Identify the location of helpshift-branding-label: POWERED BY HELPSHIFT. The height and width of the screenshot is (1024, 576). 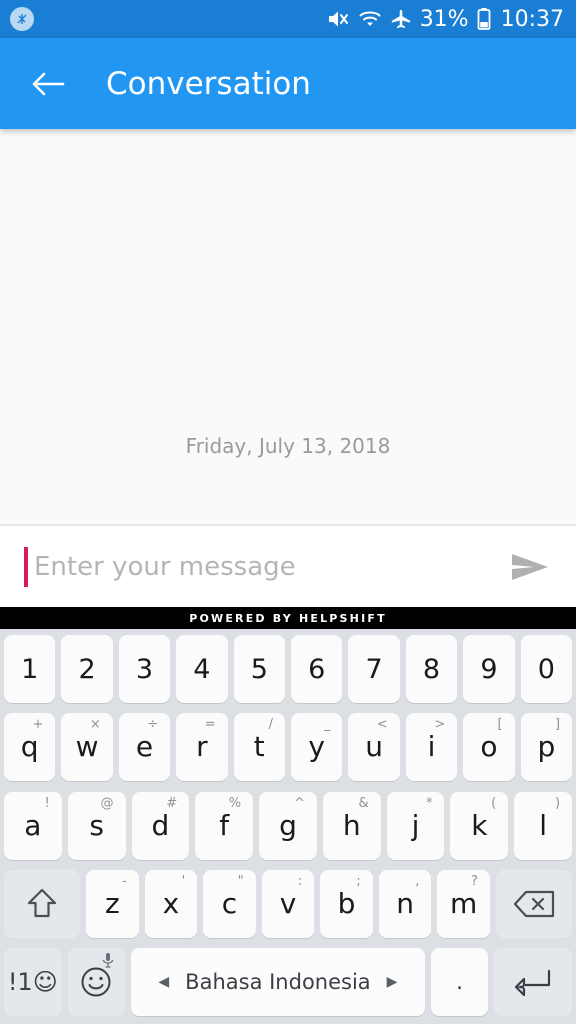
(288, 618).